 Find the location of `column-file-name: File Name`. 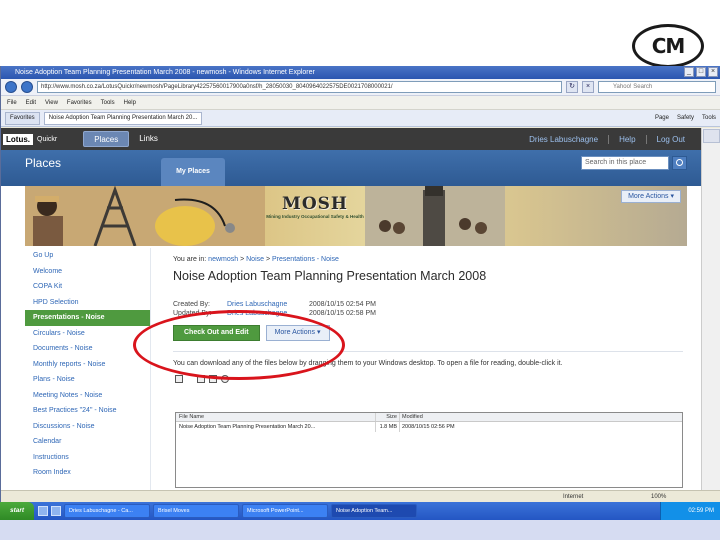

column-file-name: File Name is located at coordinates (276, 417).